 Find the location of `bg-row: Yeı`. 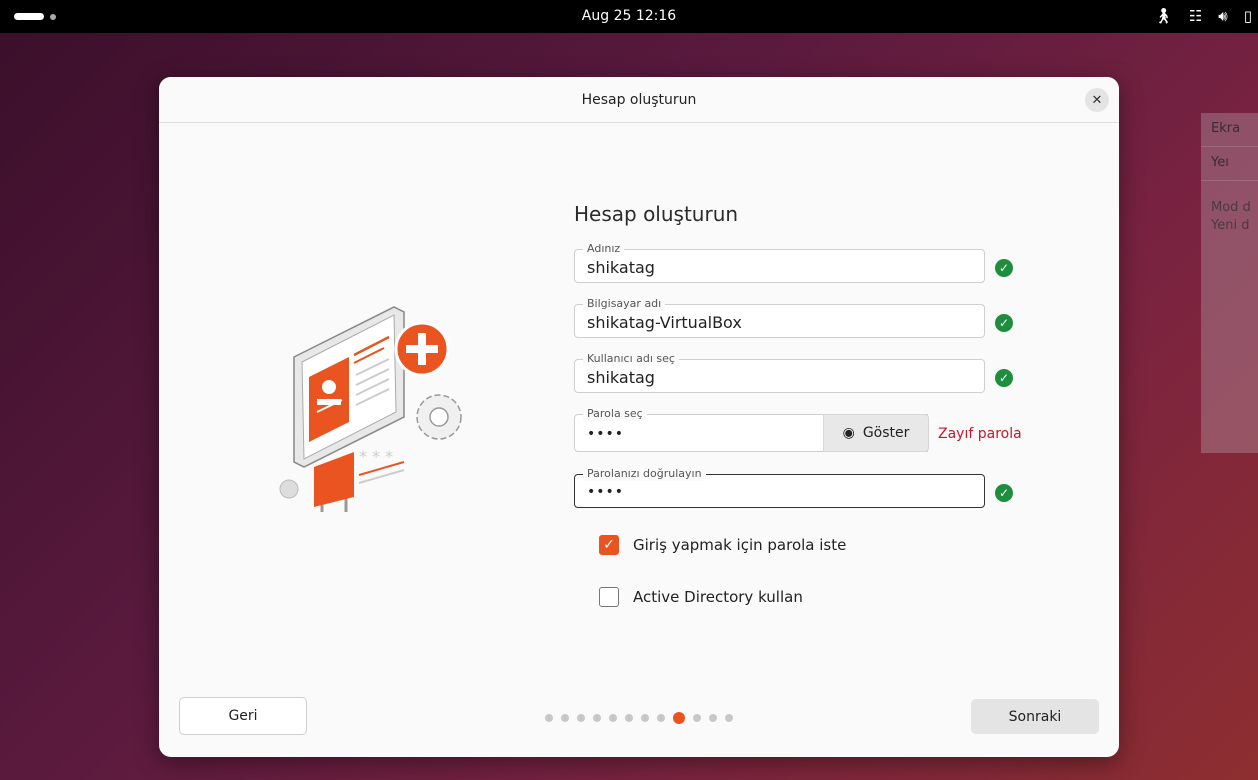

bg-row: Yeı is located at coordinates (1229, 164).